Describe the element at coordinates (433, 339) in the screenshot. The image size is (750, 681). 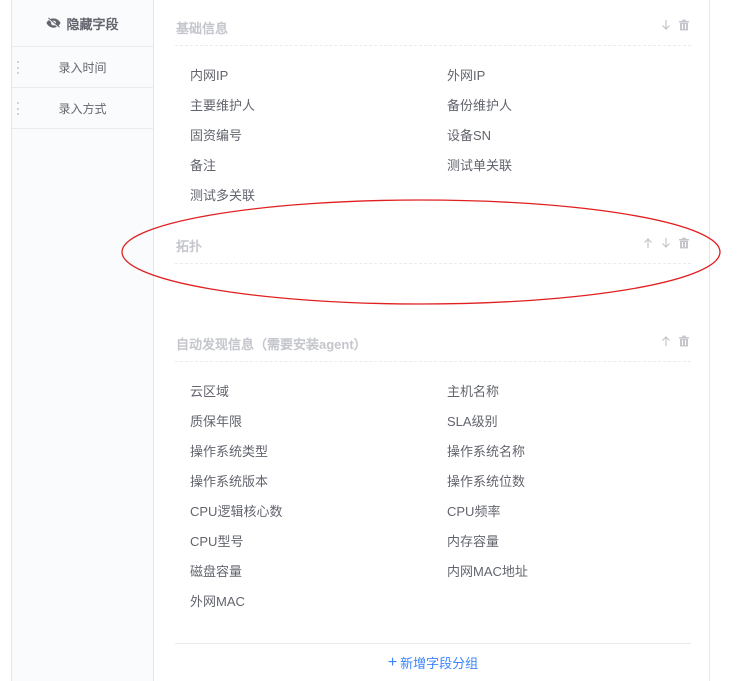
I see `group-header-auto-discovery: 自动发现信息（需要安装agent）` at that location.